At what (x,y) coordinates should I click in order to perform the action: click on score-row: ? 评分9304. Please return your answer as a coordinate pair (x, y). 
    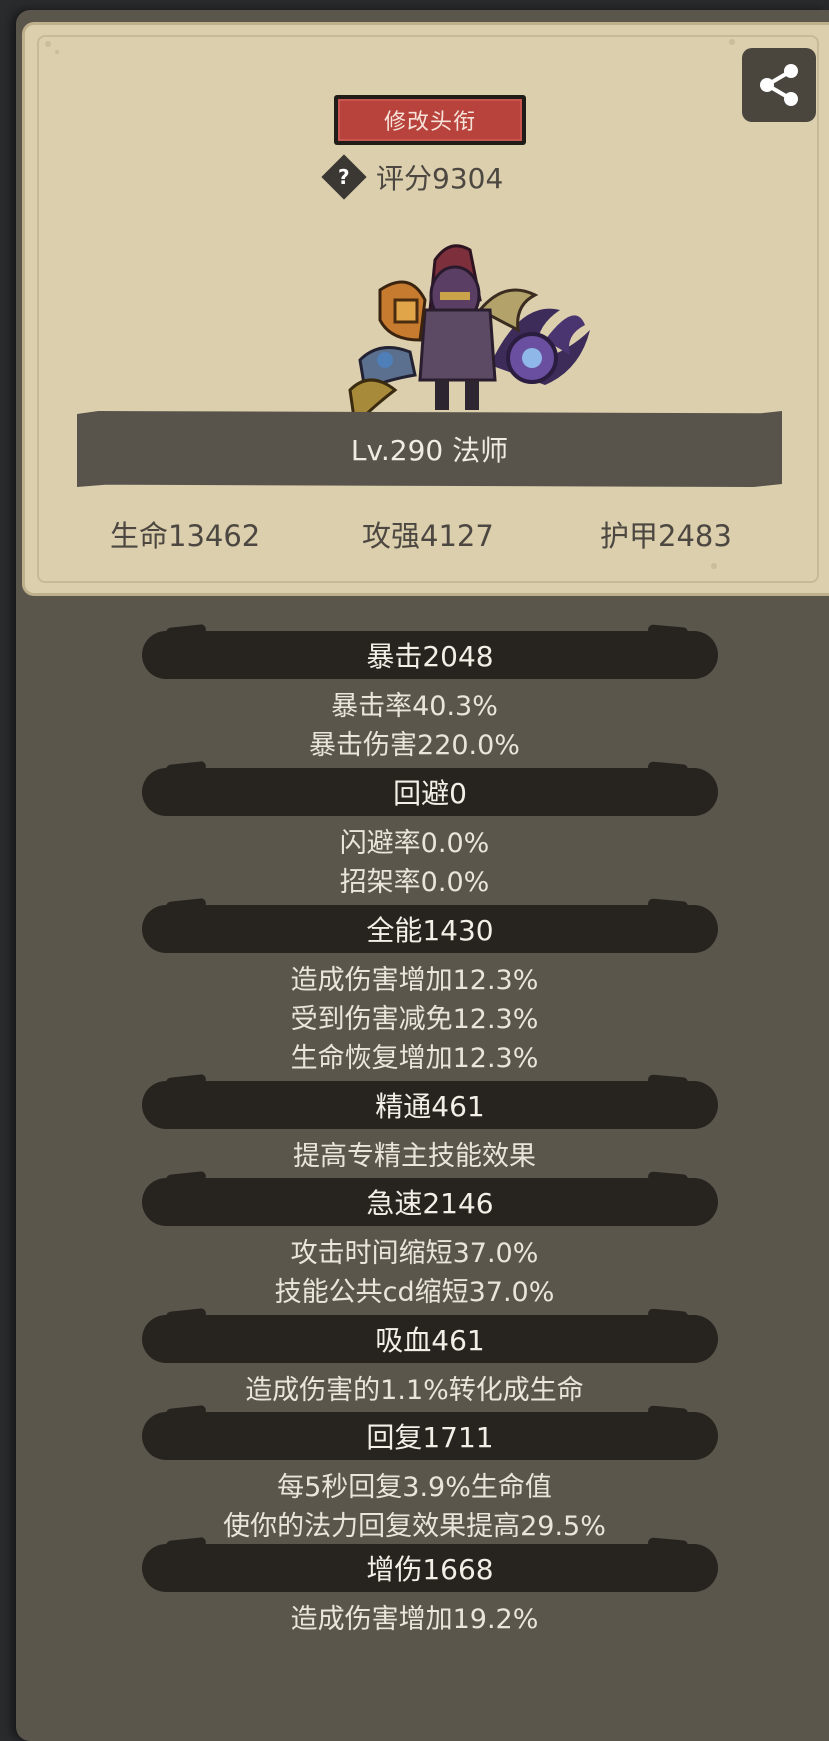
    Looking at the image, I should click on (412, 177).